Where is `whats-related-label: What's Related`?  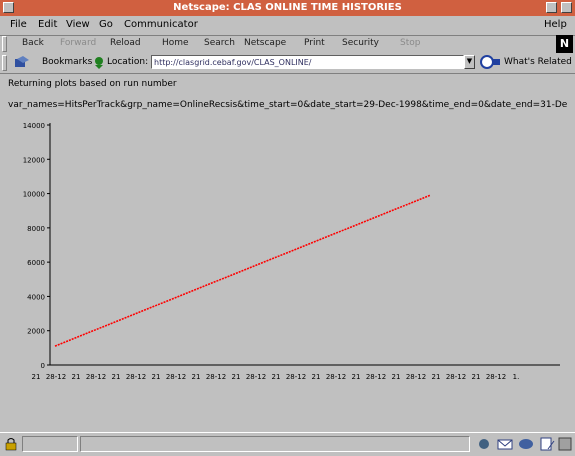
whats-related-label: What's Related is located at coordinates (538, 62).